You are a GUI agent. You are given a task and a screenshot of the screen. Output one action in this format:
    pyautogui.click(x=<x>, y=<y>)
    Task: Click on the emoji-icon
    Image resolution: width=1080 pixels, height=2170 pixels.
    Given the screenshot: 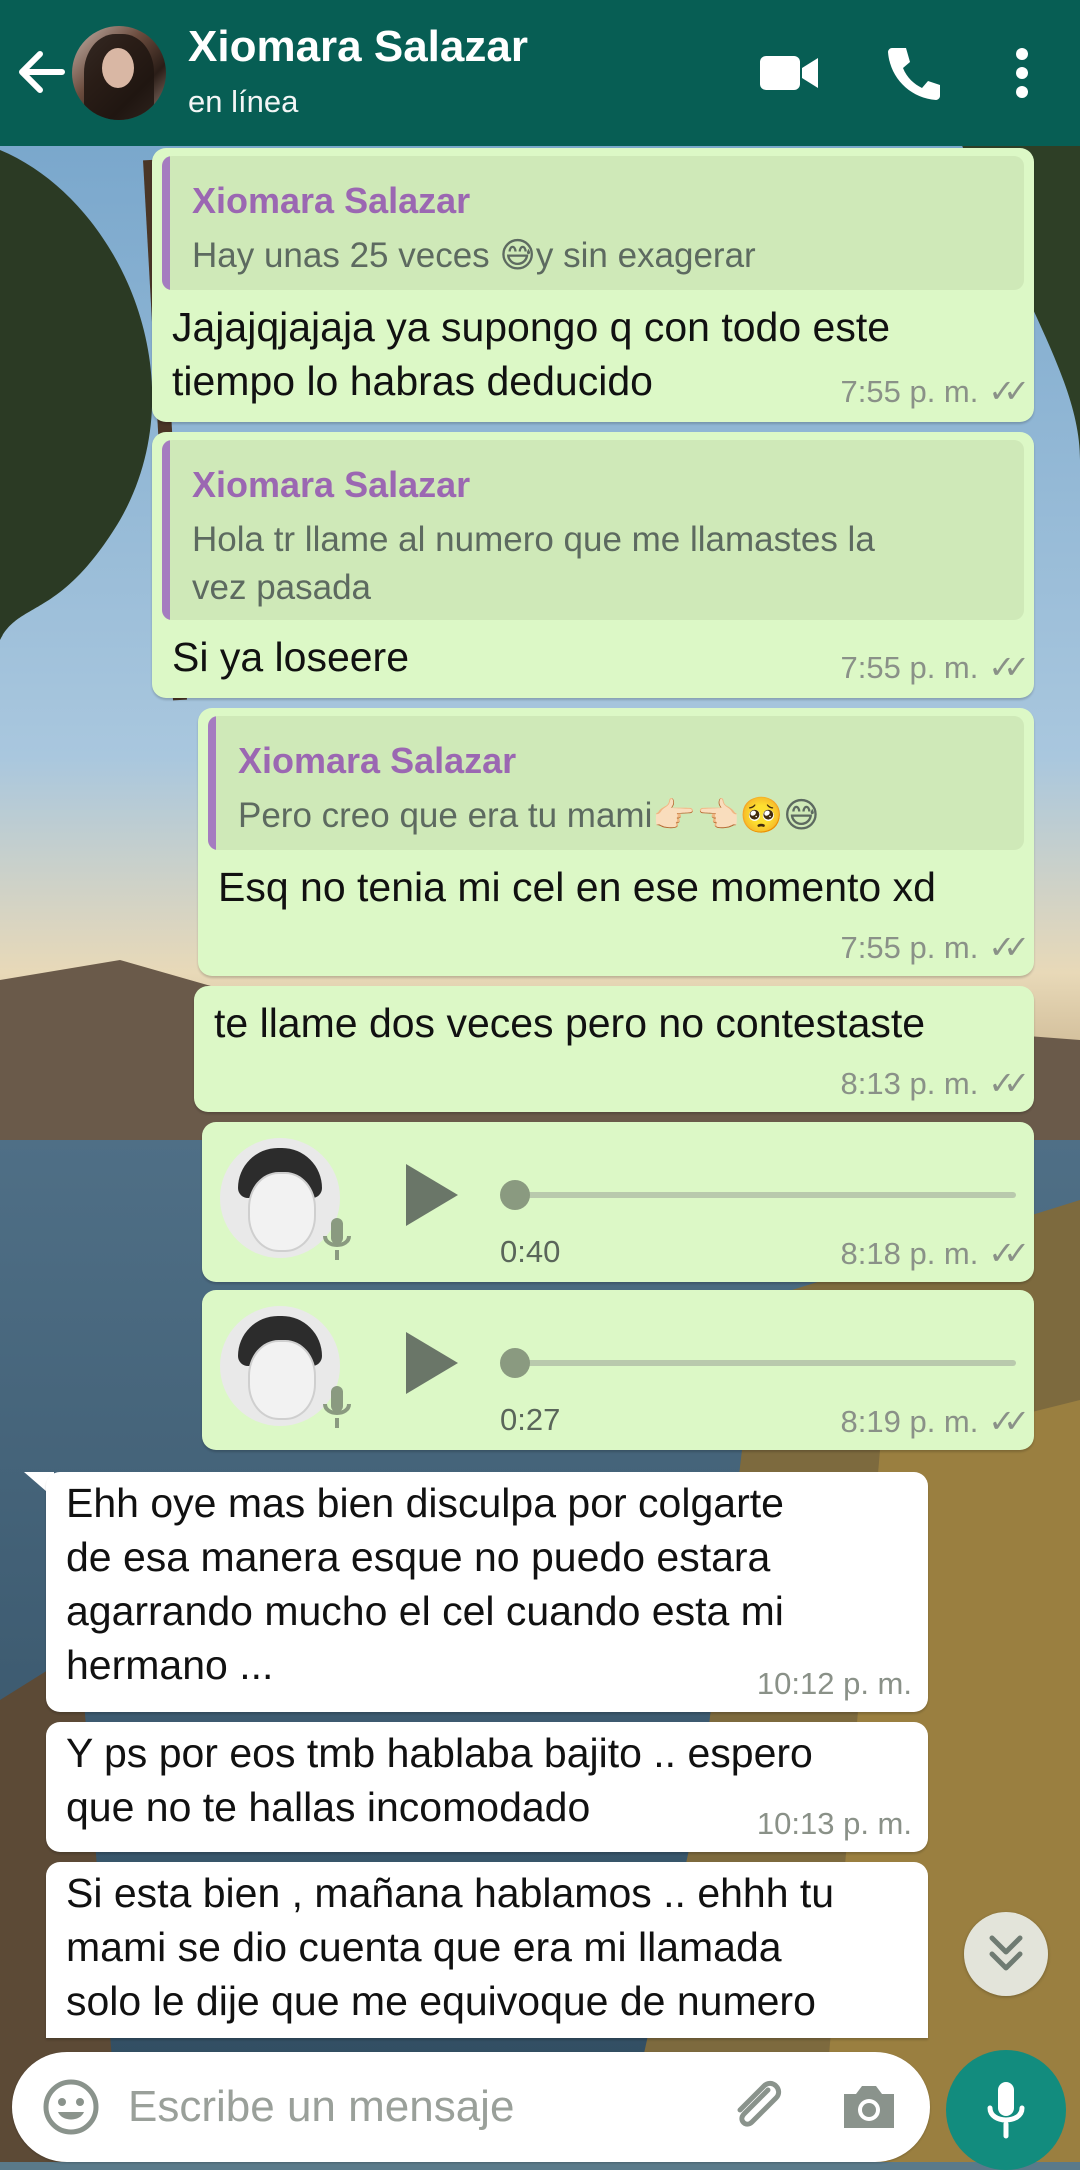 What is the action you would take?
    pyautogui.click(x=71, y=2107)
    